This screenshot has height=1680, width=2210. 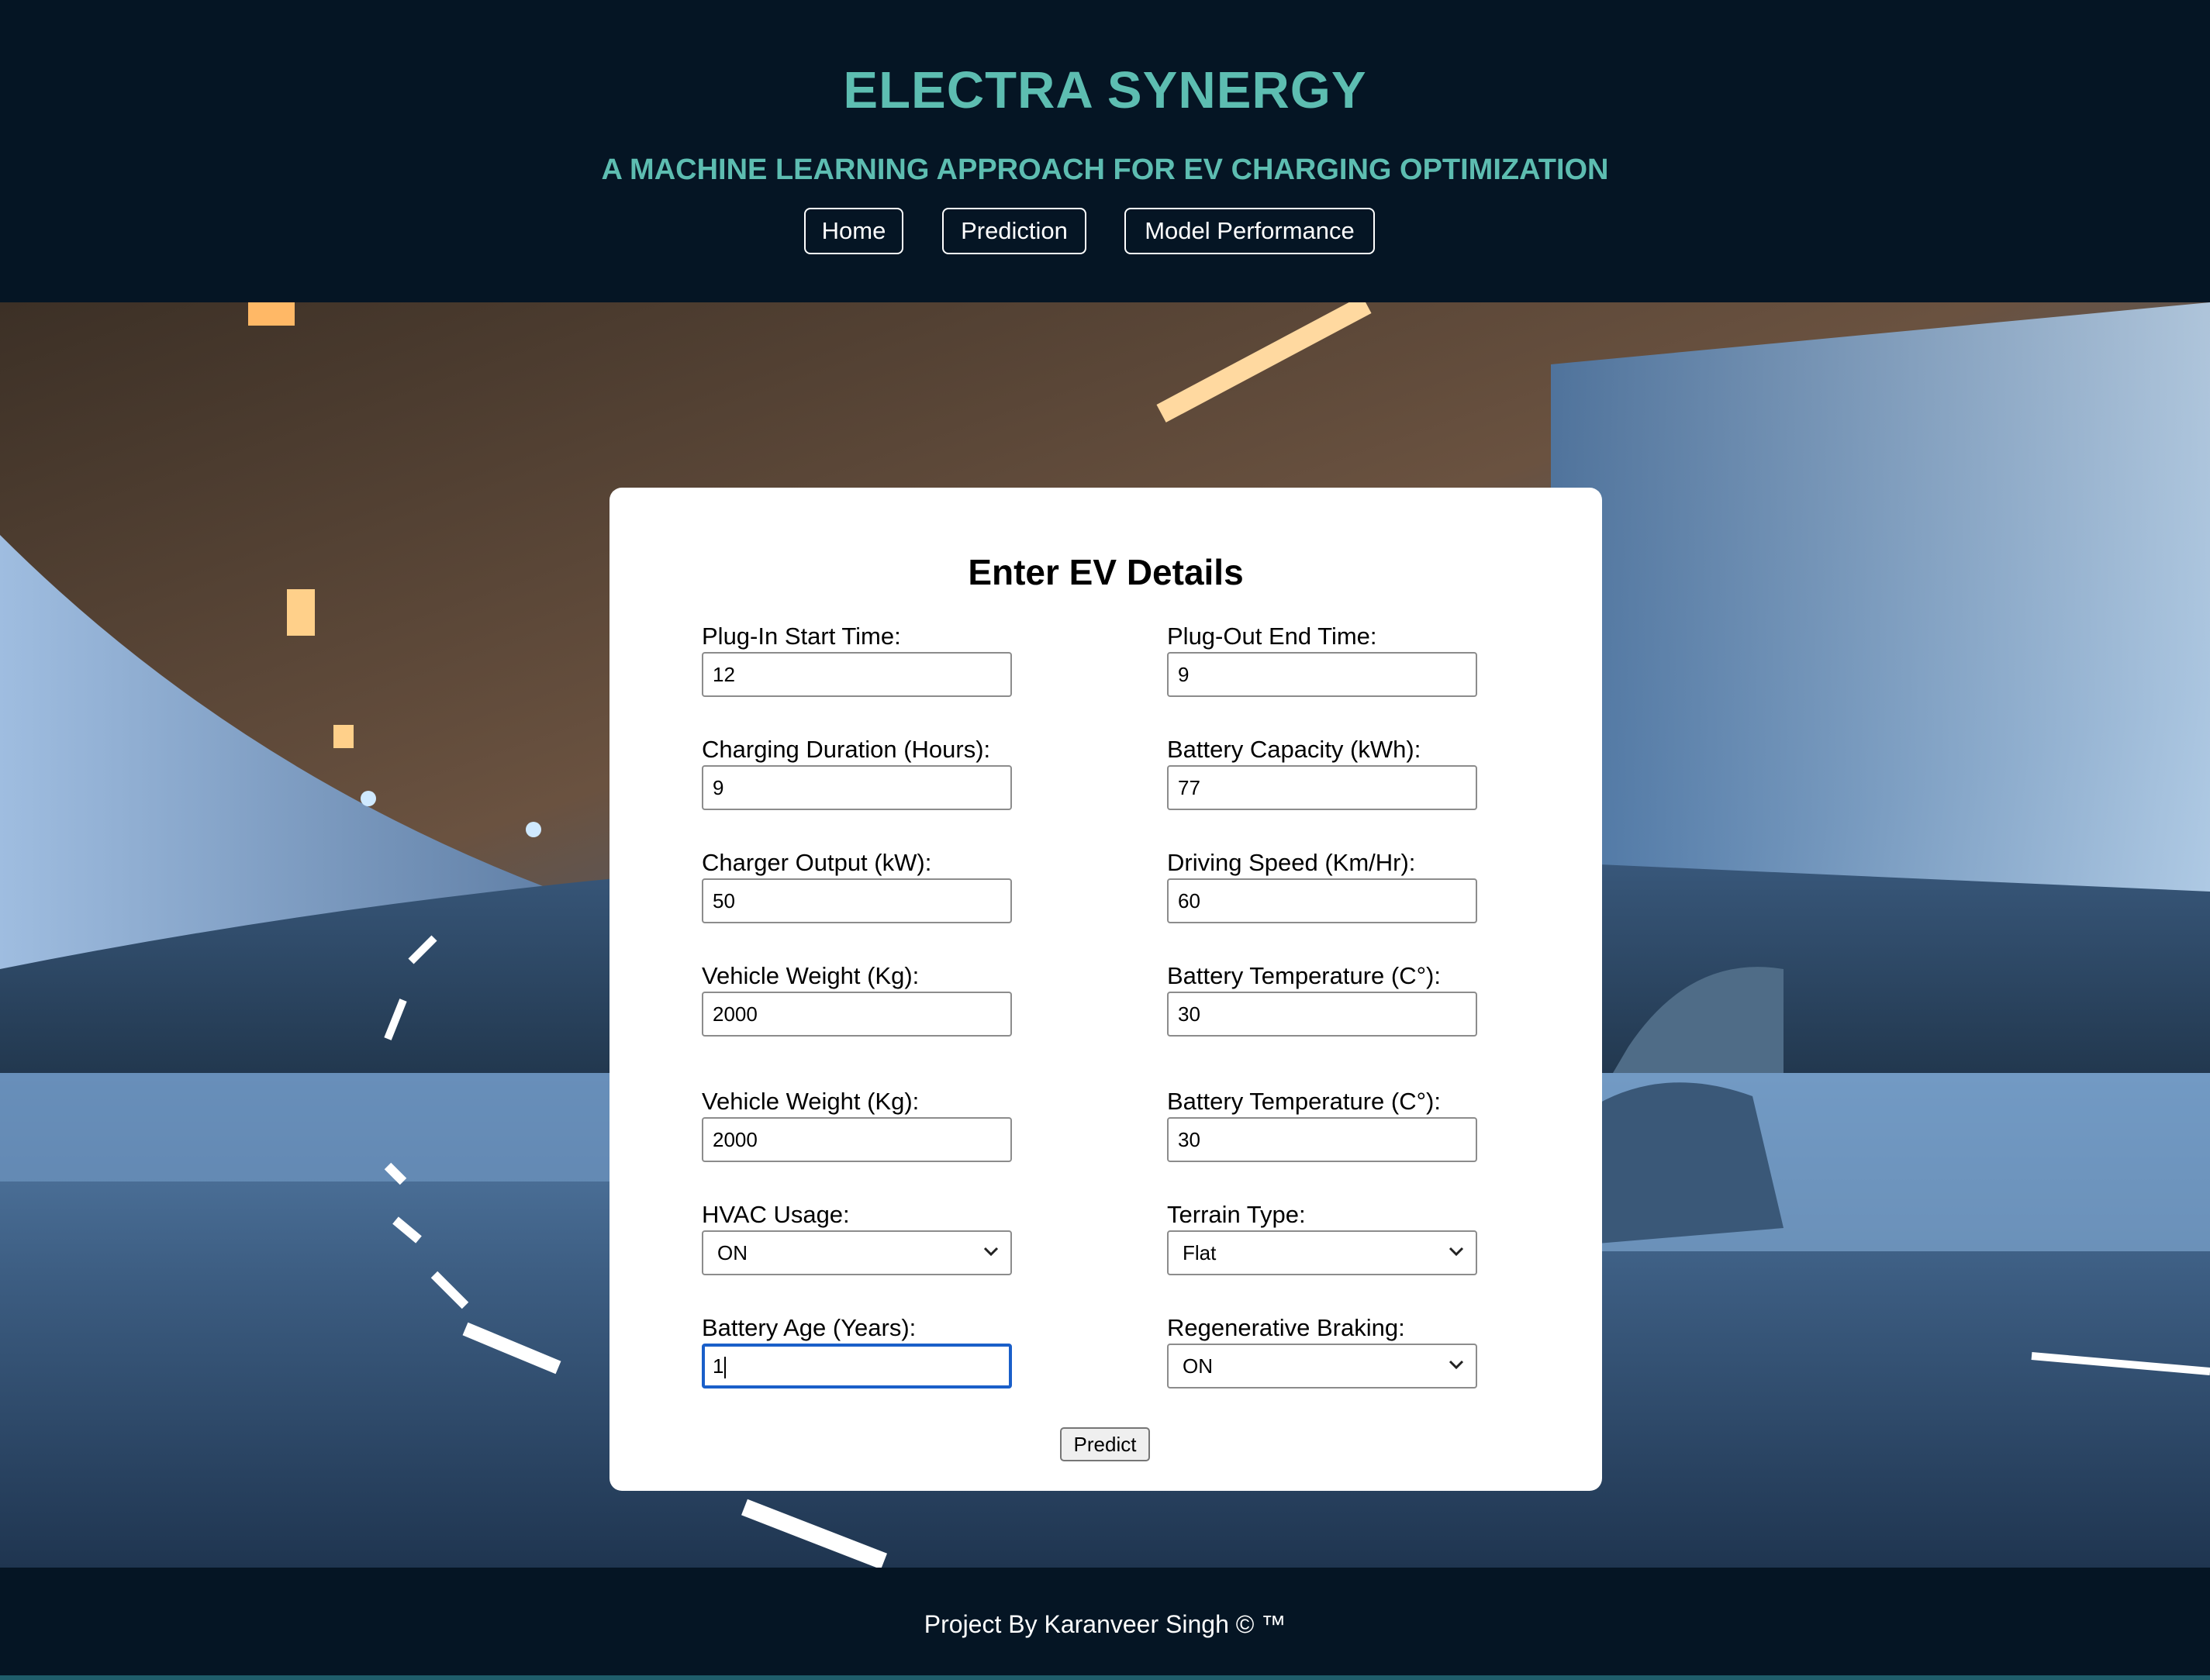 What do you see at coordinates (801, 637) in the screenshot?
I see `plug-in-start-label: Plug-In Start Time:` at bounding box center [801, 637].